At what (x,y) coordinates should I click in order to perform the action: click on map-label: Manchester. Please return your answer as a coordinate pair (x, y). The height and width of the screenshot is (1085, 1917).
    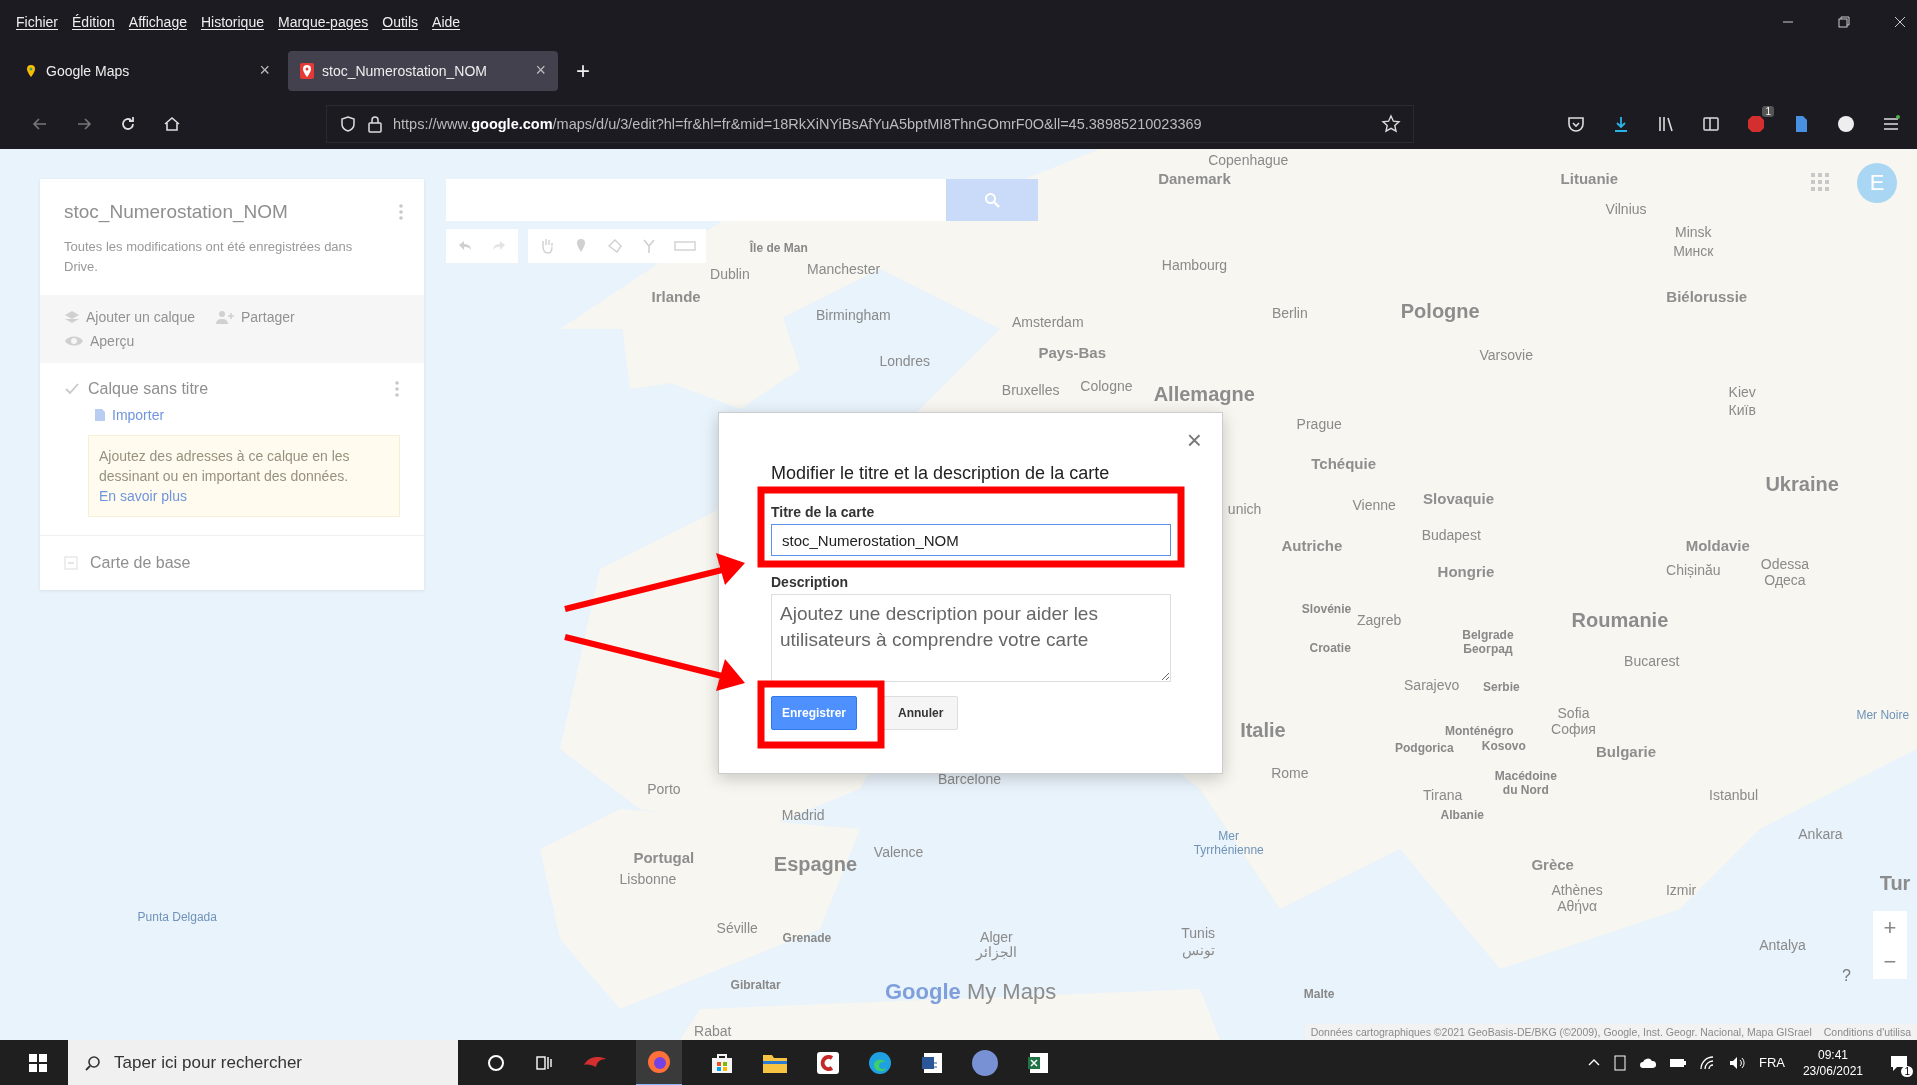
    Looking at the image, I should click on (844, 268).